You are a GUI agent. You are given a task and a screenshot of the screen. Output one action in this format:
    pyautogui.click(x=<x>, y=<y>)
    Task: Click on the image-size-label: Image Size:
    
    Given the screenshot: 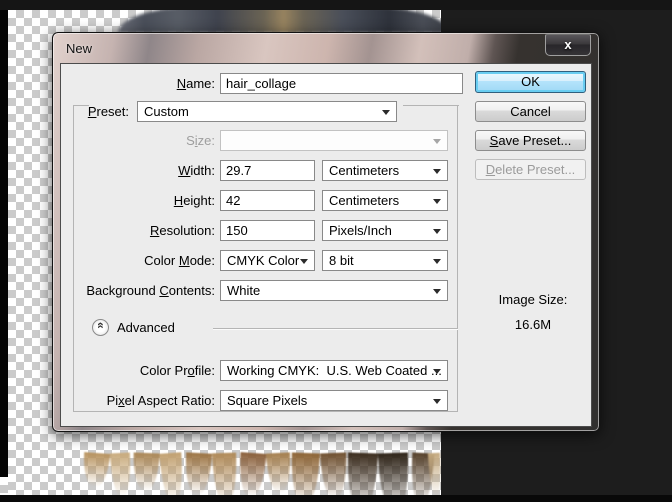 What is the action you would take?
    pyautogui.click(x=533, y=299)
    